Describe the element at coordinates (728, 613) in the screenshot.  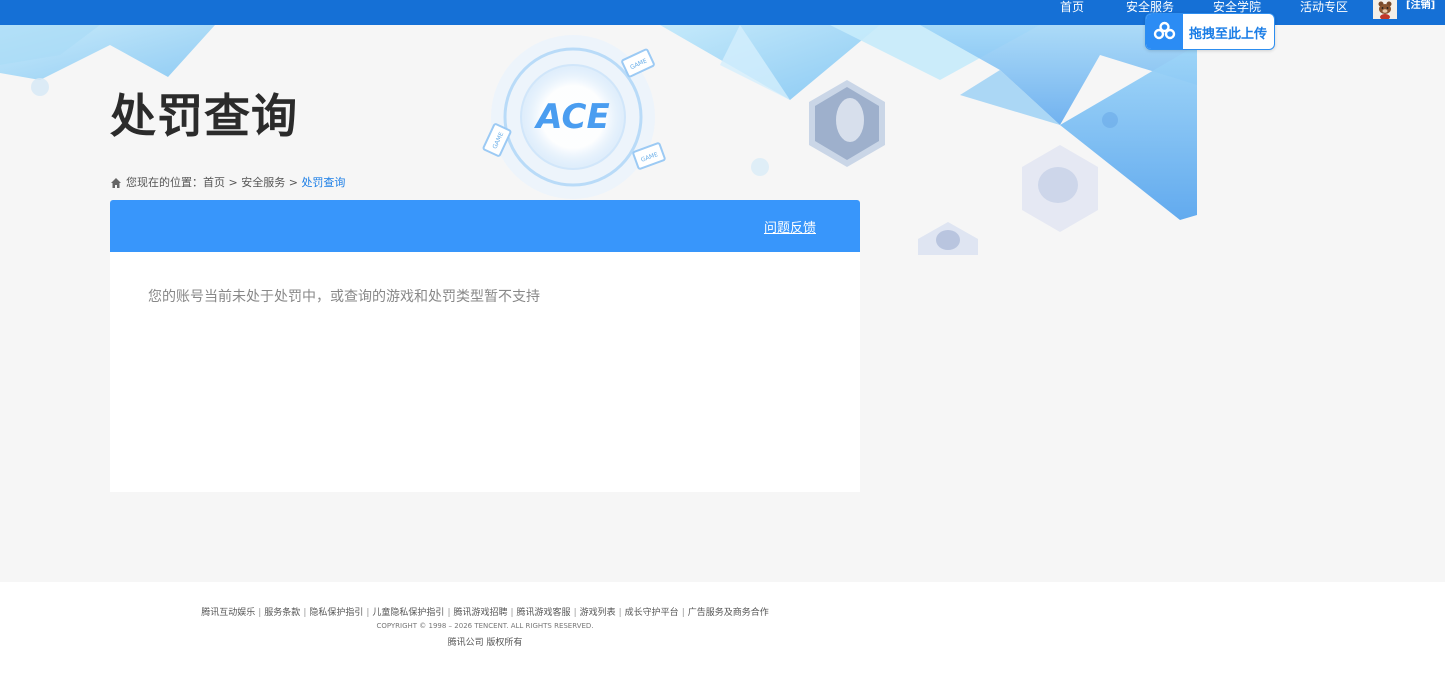
I see `footer-link-ads: 广告服务及商务合作` at that location.